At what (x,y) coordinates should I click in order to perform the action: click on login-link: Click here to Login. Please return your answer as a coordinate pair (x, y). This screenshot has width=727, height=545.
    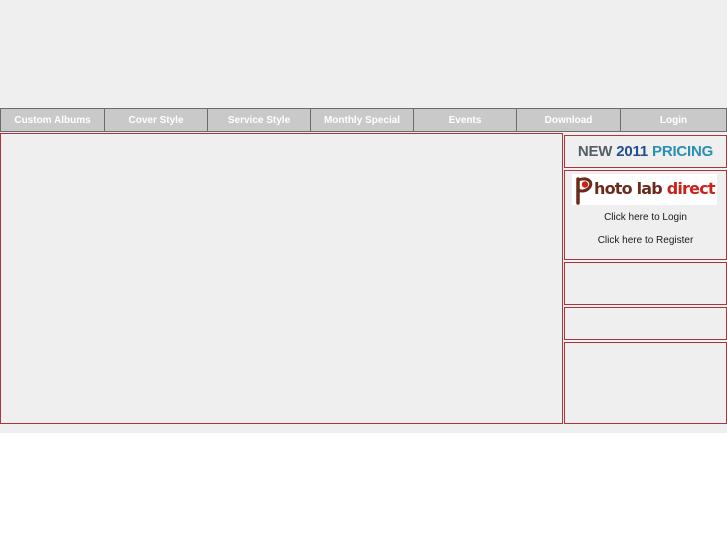
    Looking at the image, I should click on (645, 217).